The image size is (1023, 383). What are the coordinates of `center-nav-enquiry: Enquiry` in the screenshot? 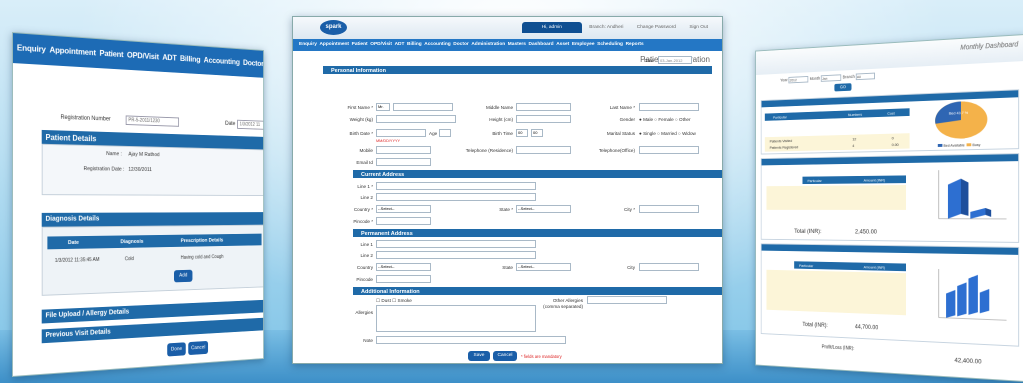 It's located at (308, 44).